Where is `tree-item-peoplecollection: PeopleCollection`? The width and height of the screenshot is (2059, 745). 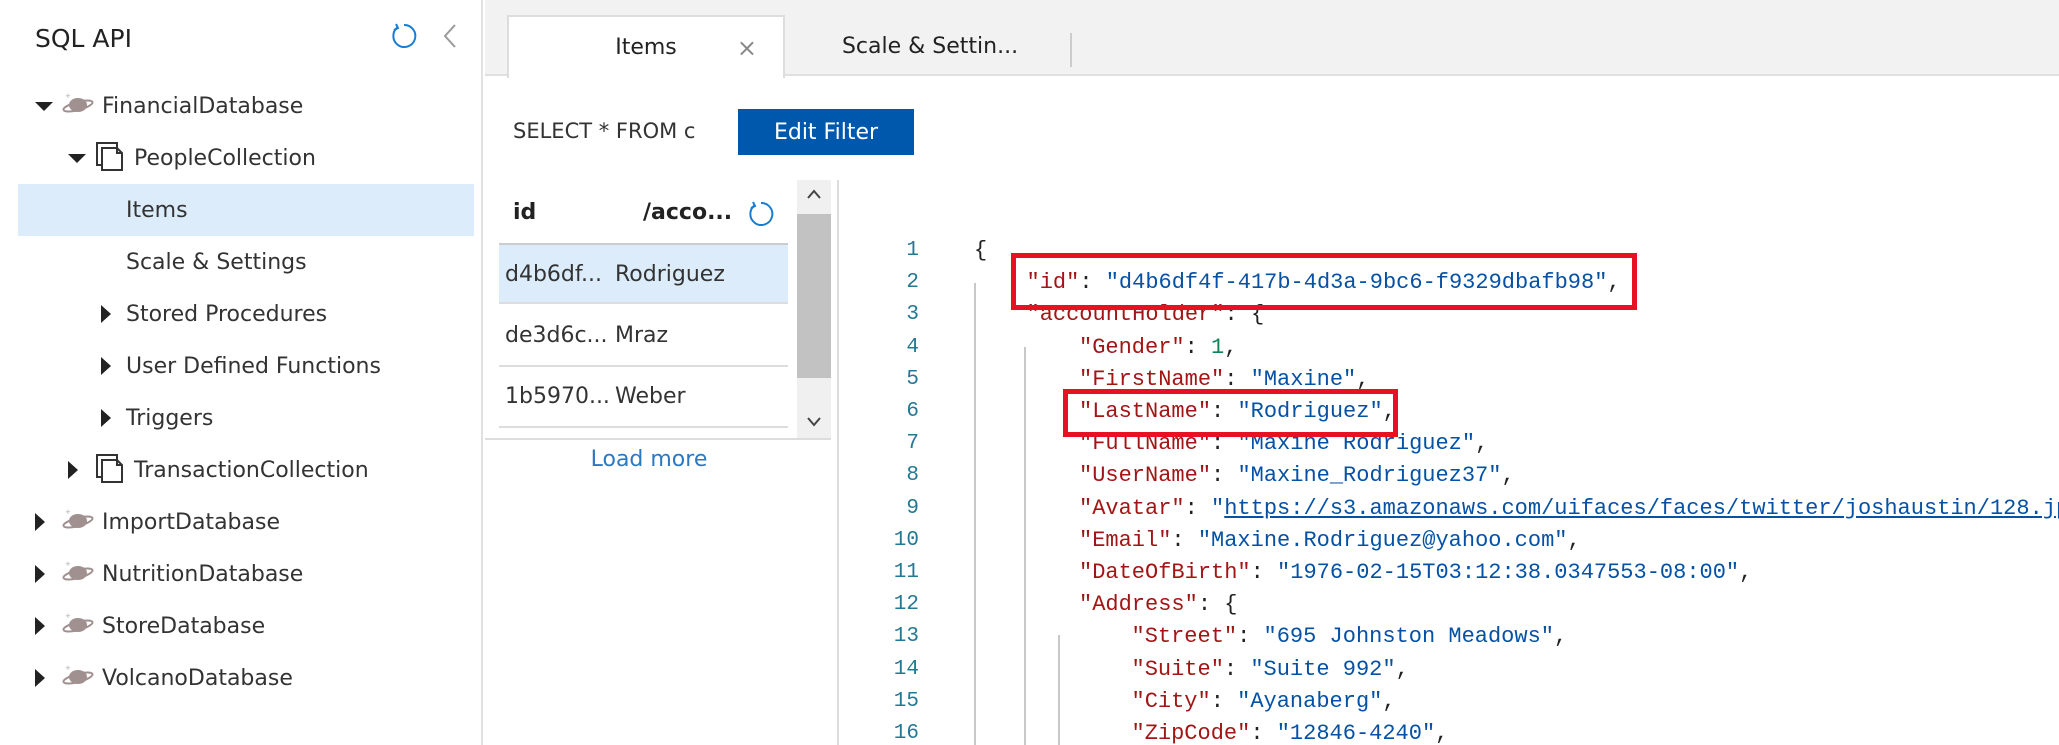
tree-item-peoplecollection: PeopleCollection is located at coordinates (246, 158).